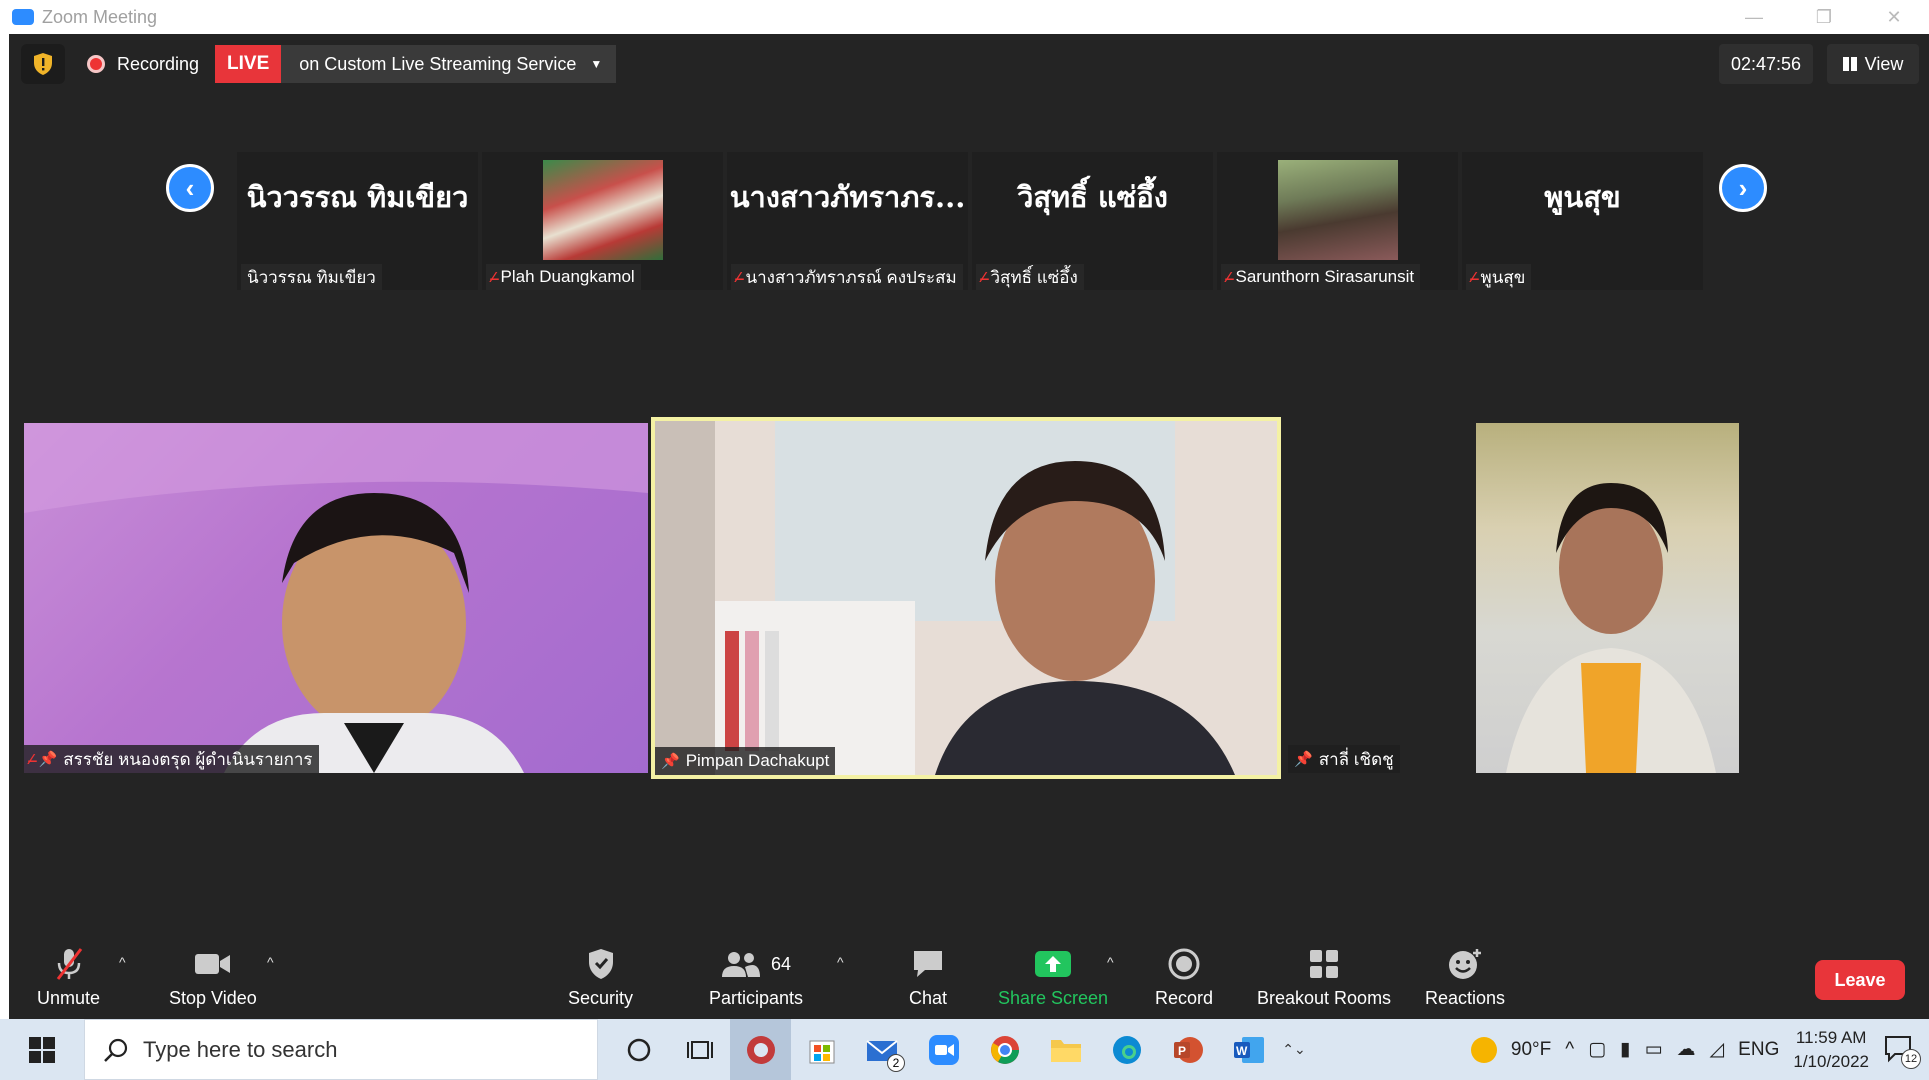  I want to click on security-shield-icon, so click(601, 964).